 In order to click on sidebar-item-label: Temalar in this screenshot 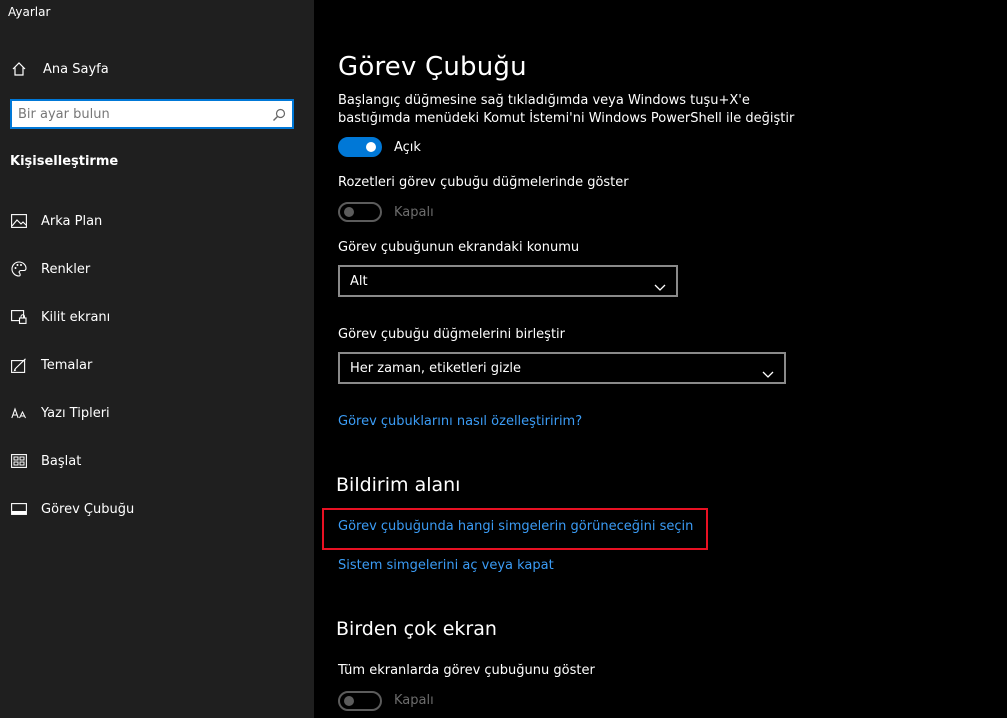, I will do `click(67, 365)`.